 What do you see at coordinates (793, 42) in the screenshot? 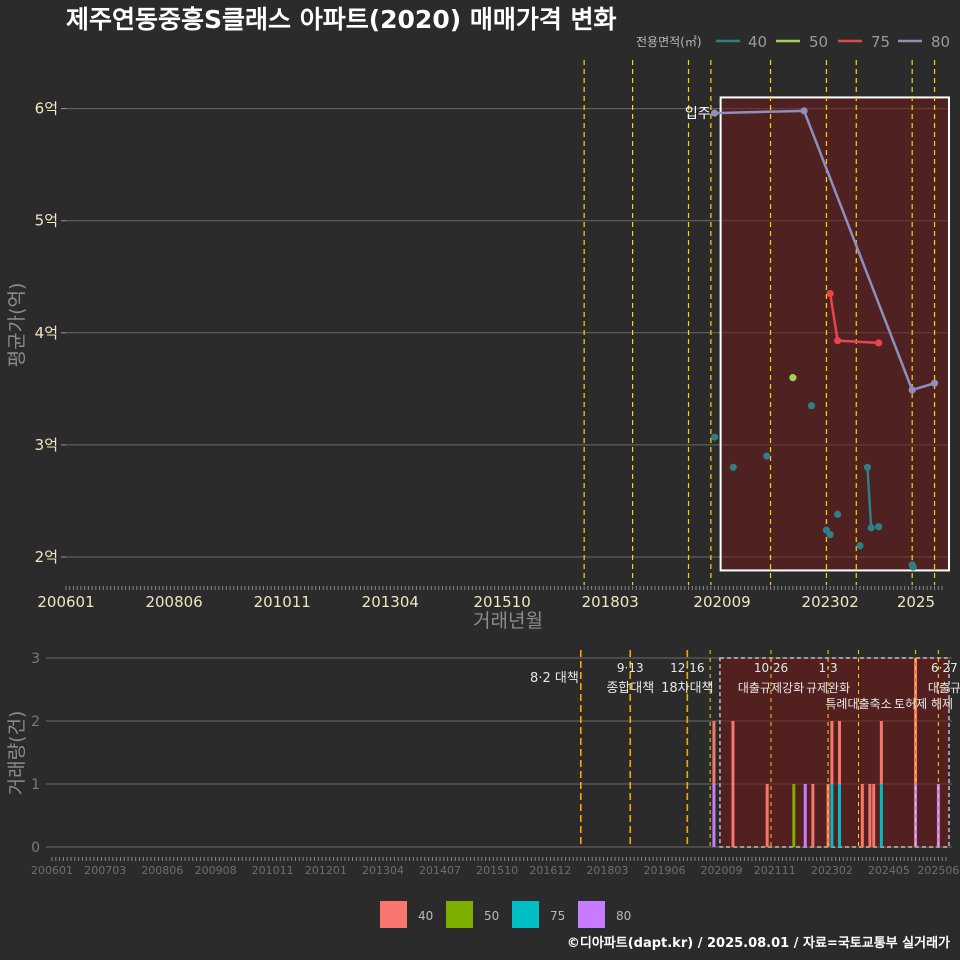
I see `top-legend: 전용면적(㎡) 40 50 75 80` at bounding box center [793, 42].